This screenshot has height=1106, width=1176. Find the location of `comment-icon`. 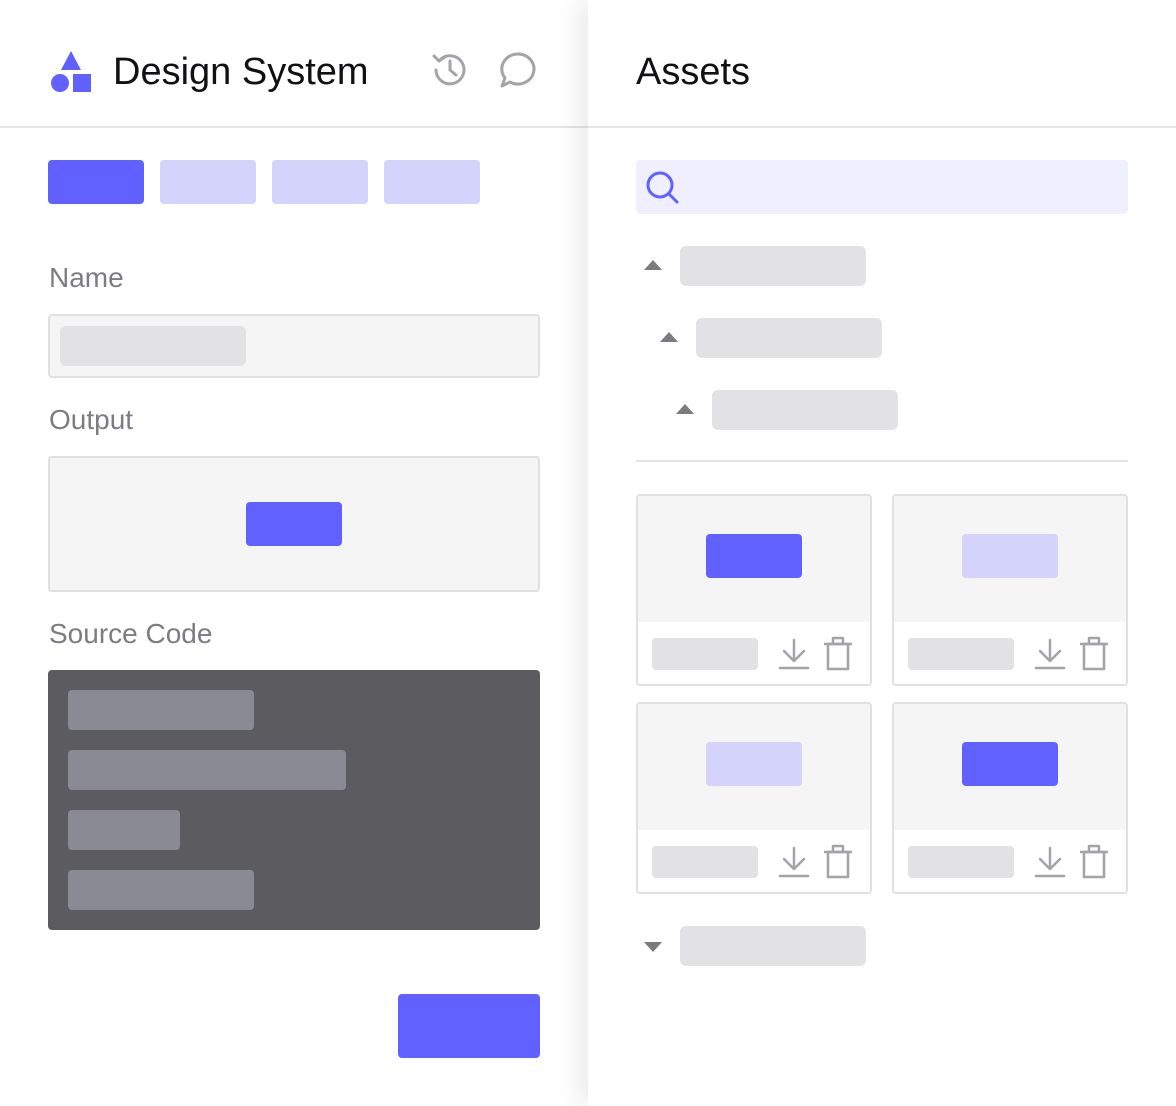

comment-icon is located at coordinates (518, 70).